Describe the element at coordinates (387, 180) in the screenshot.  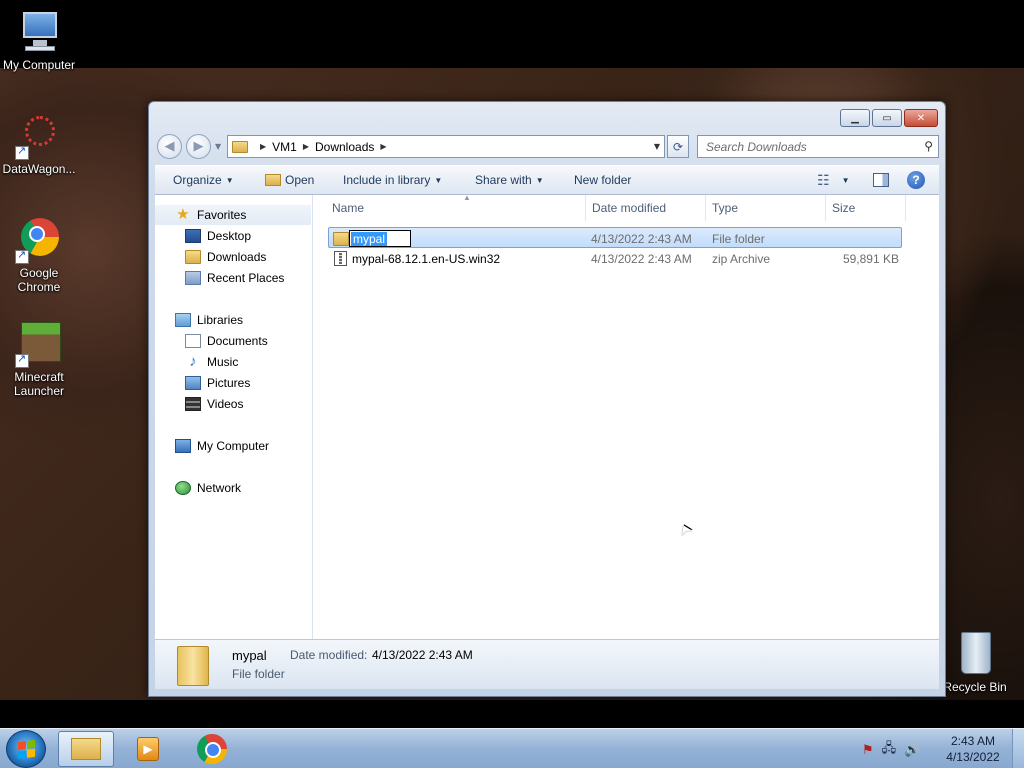
I see `include-in-library-label: Include in library` at that location.